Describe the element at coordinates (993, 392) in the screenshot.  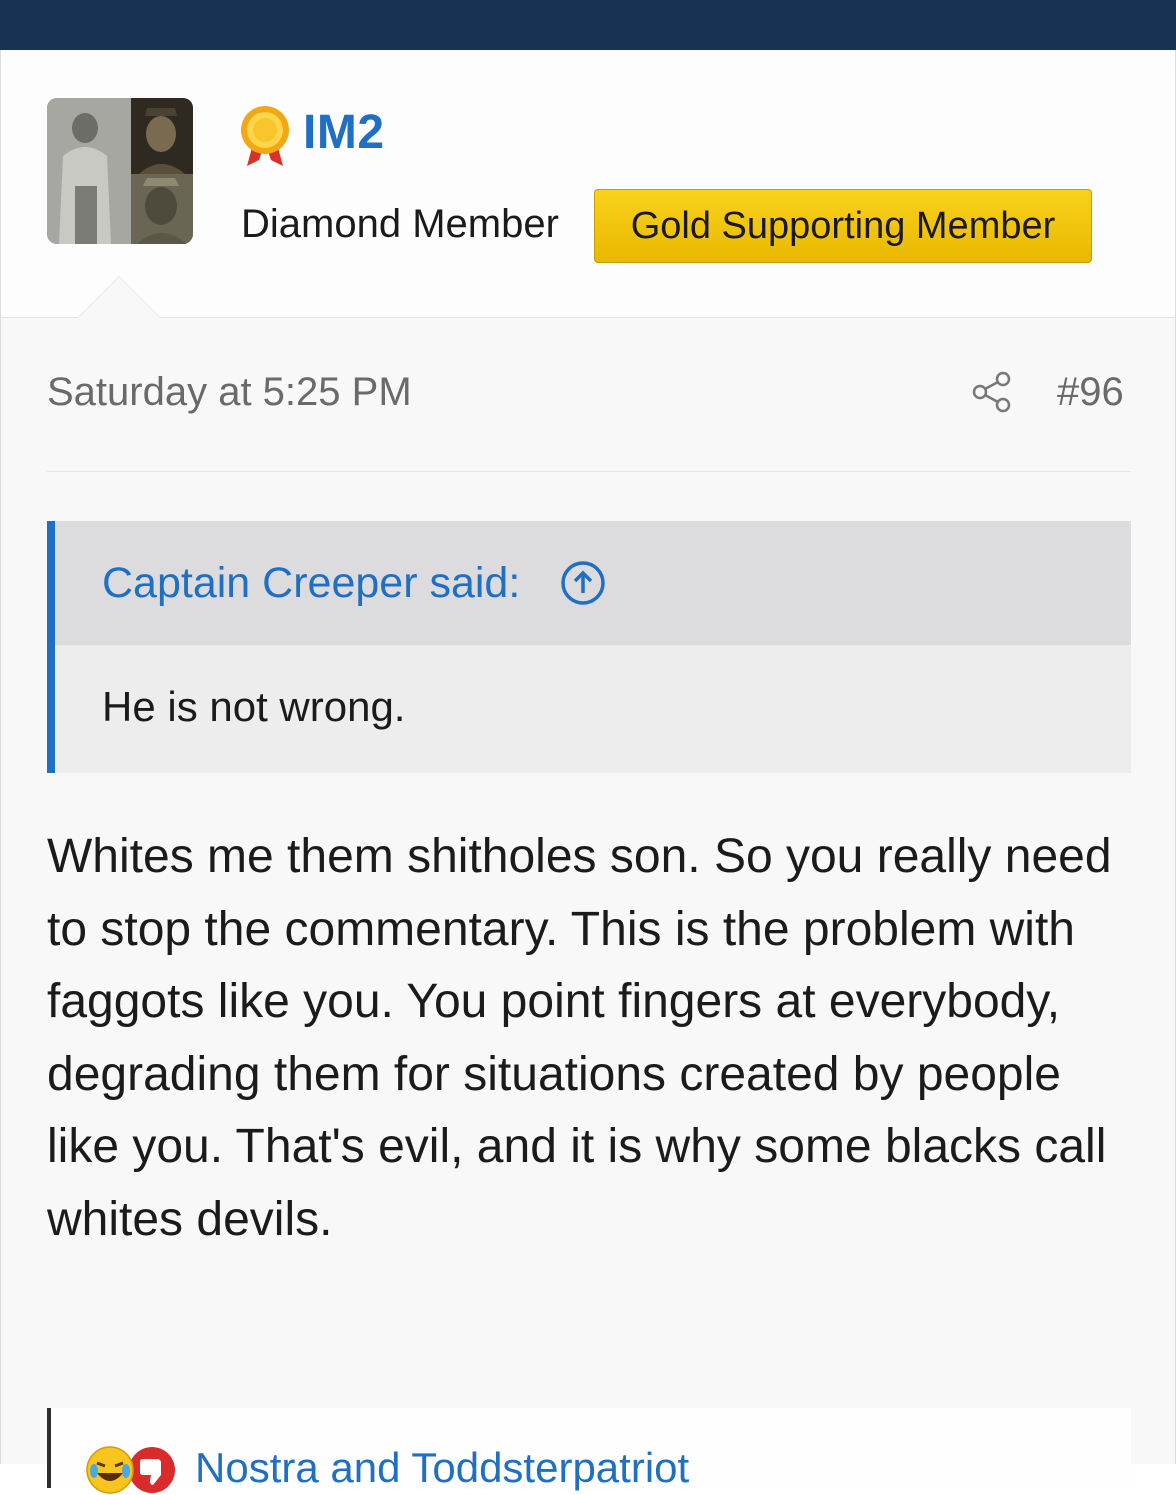
I see `share-icon` at that location.